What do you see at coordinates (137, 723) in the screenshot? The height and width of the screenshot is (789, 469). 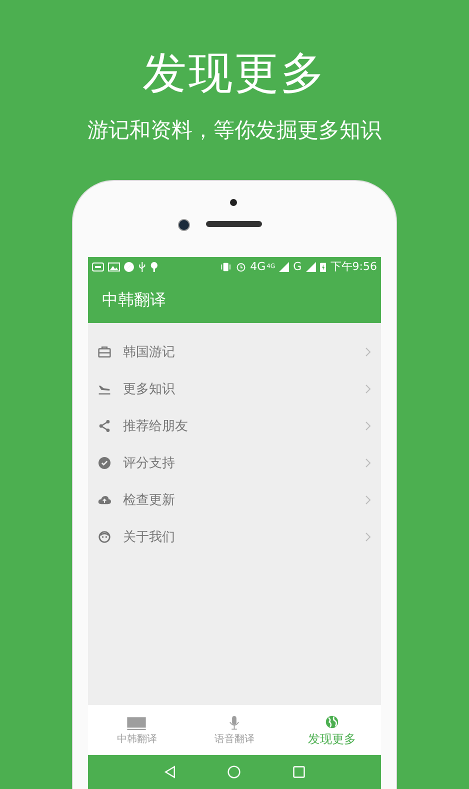 I see `keyboard-icon` at bounding box center [137, 723].